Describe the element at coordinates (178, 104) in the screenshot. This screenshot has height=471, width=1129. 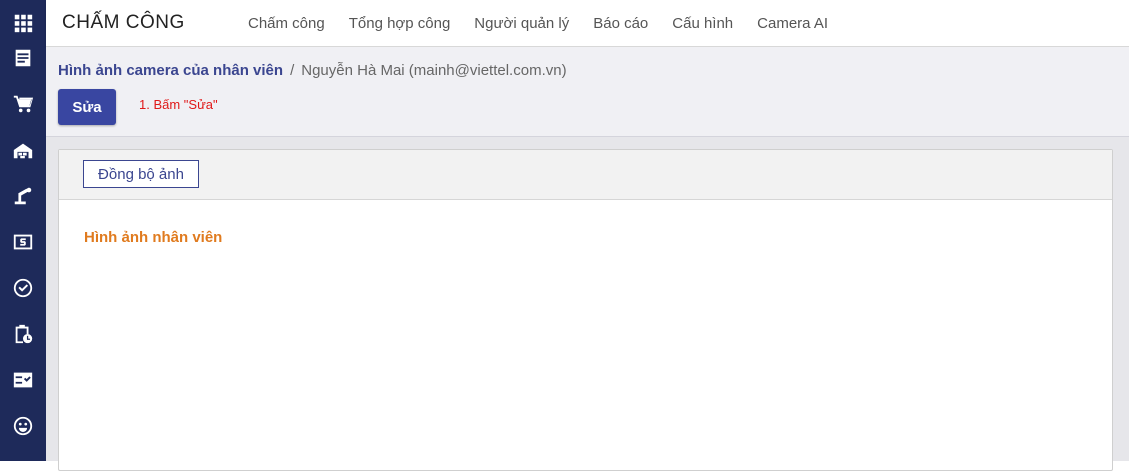
I see `instruction-annotation: 1. Bấm "Sửa"` at that location.